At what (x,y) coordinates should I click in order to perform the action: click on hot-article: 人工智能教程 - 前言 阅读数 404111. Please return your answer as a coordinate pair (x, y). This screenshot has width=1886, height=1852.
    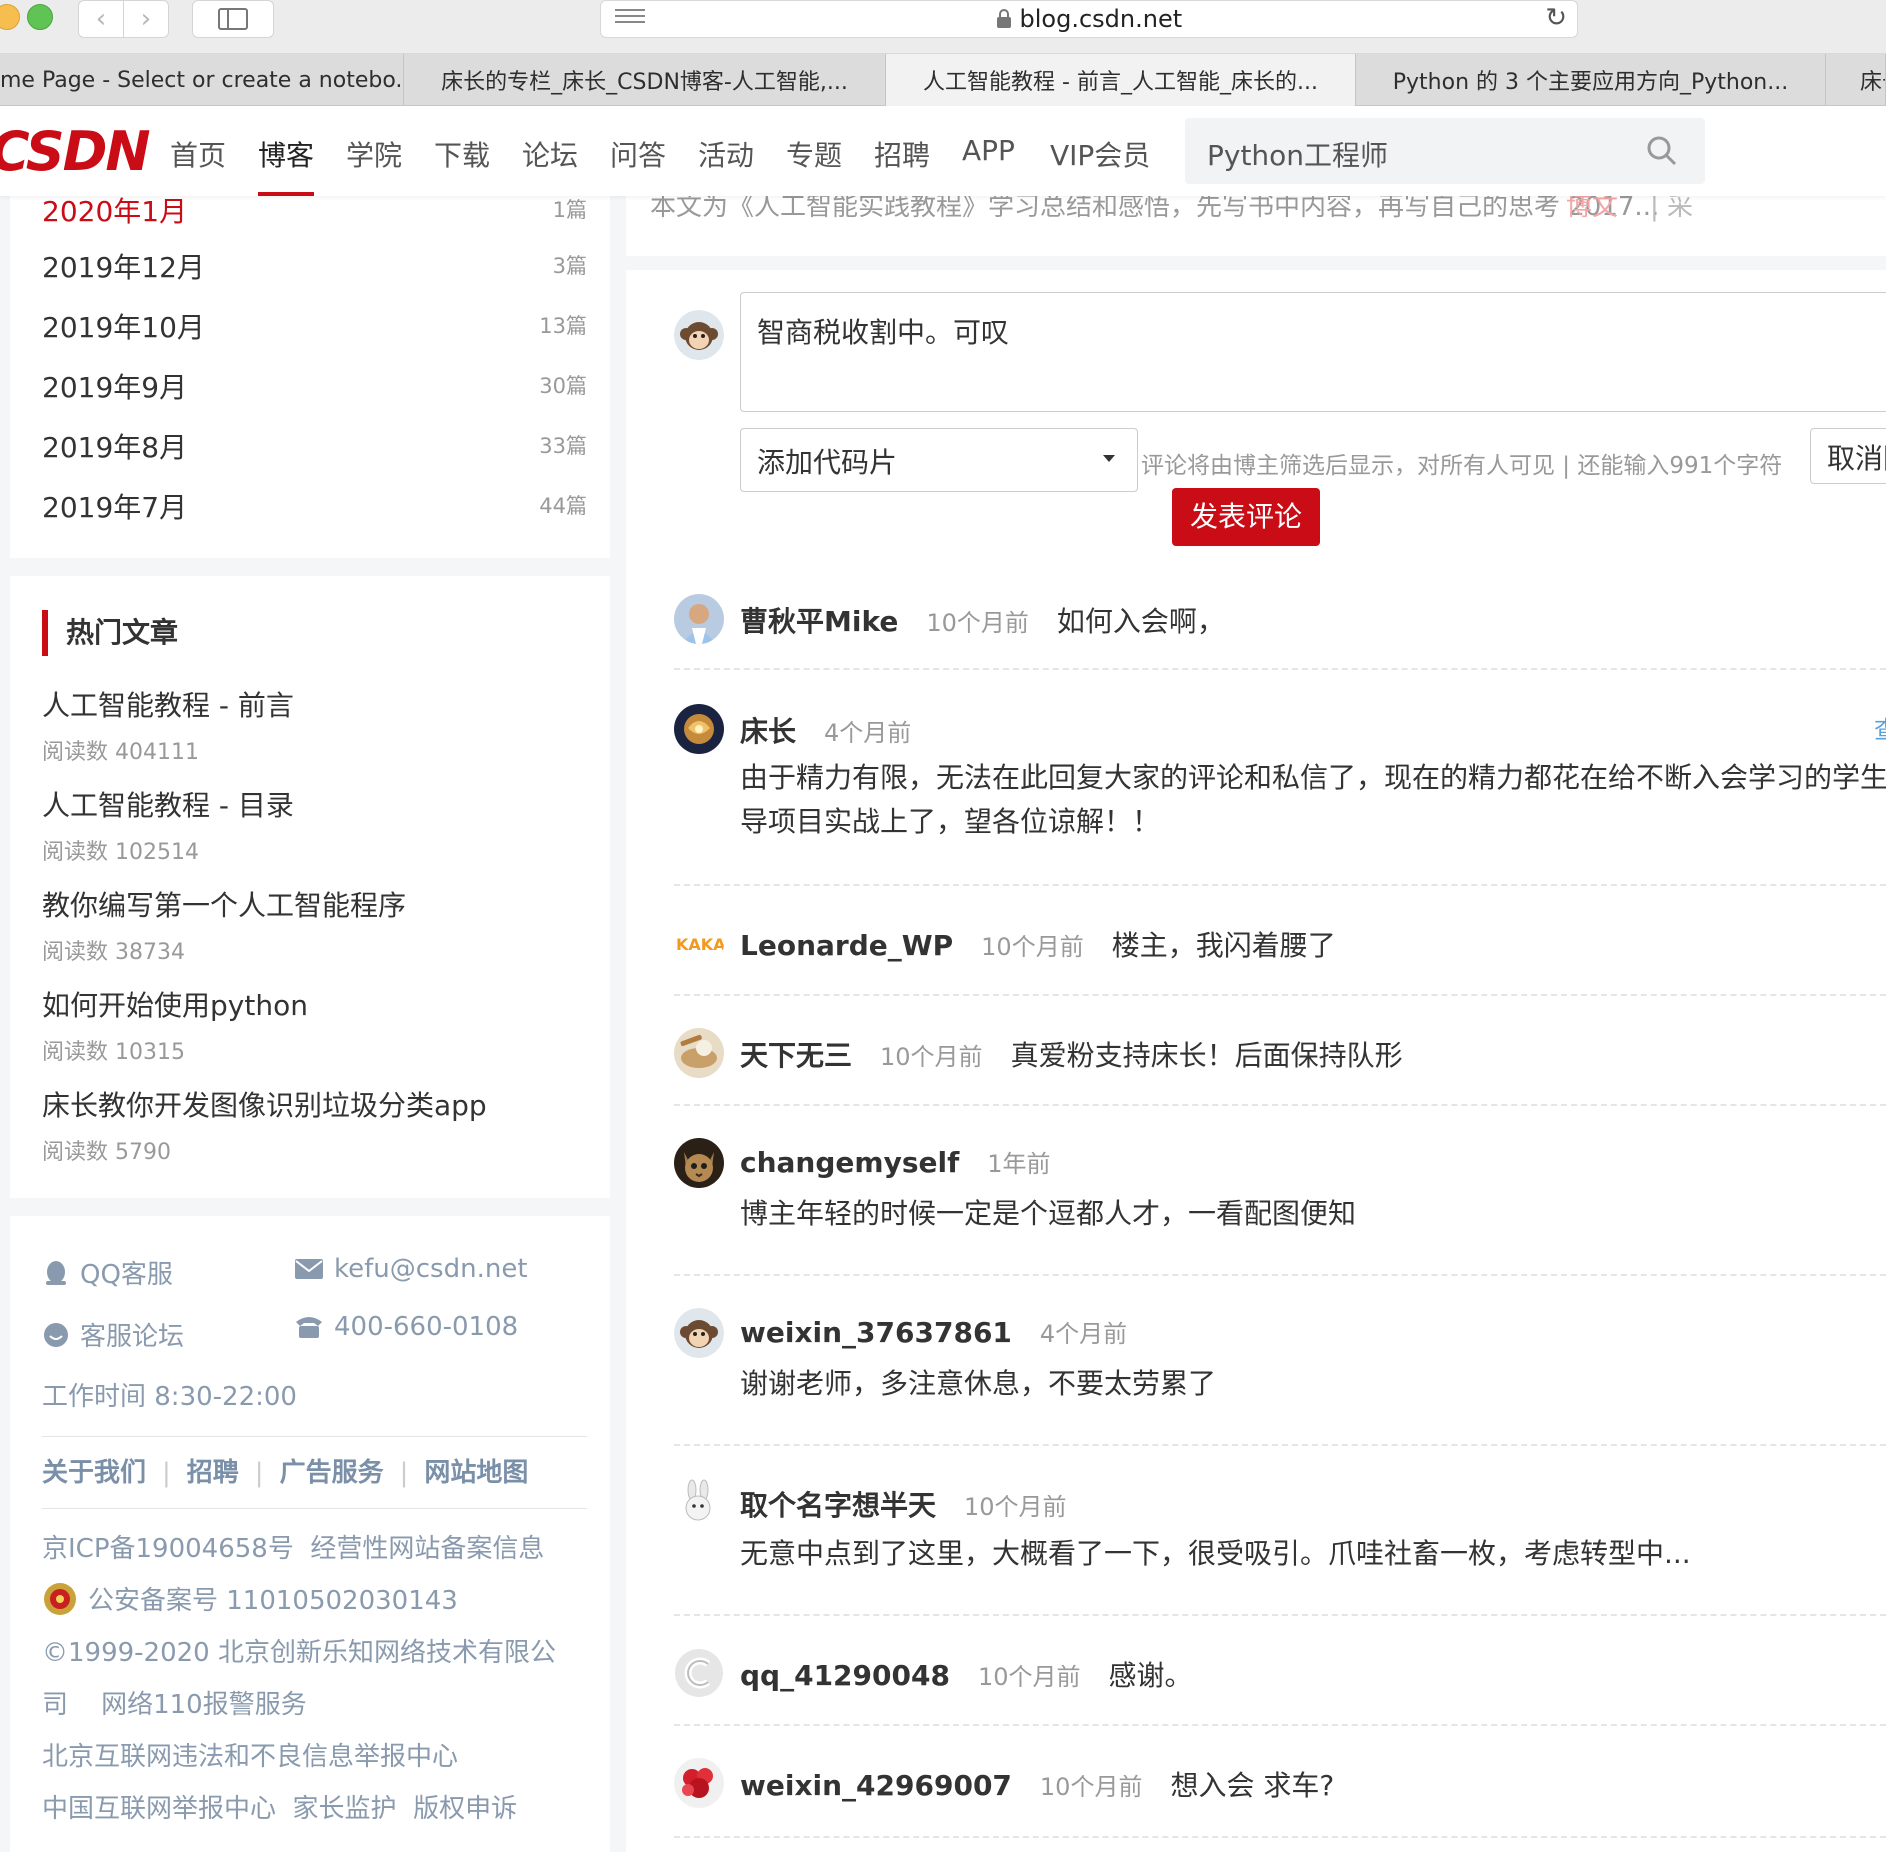
    Looking at the image, I should click on (168, 725).